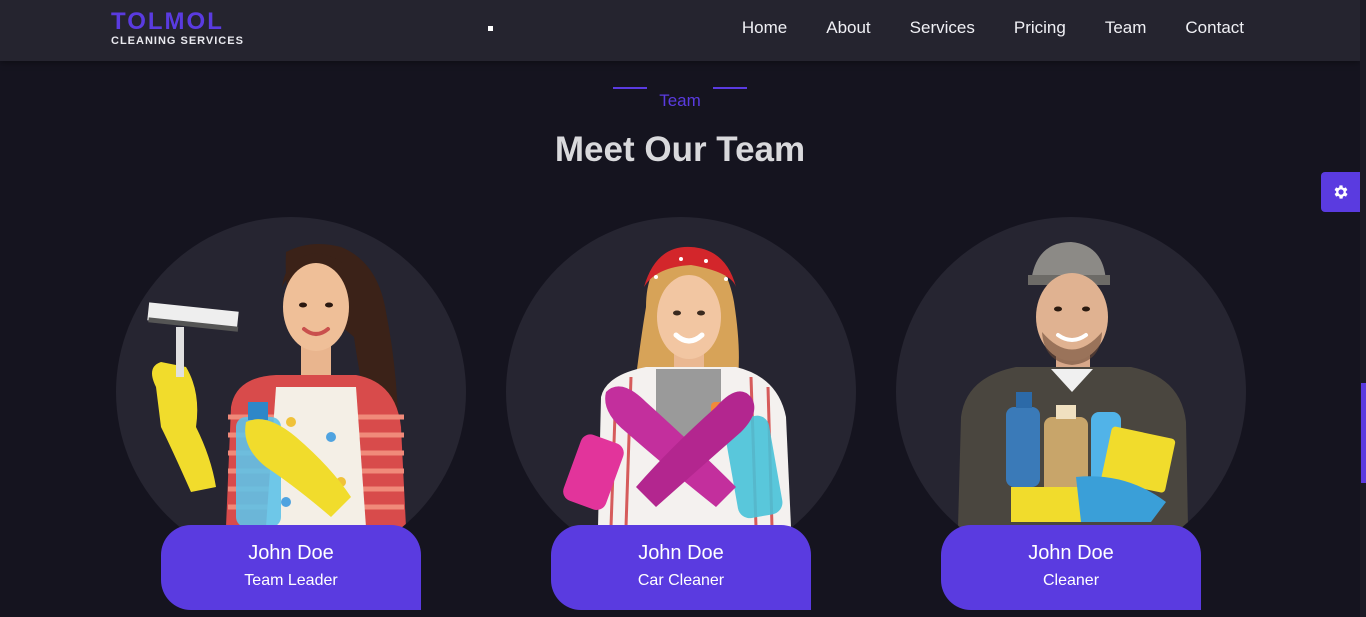 Image resolution: width=1366 pixels, height=617 pixels. What do you see at coordinates (730, 88) in the screenshot?
I see `tag-line-right` at bounding box center [730, 88].